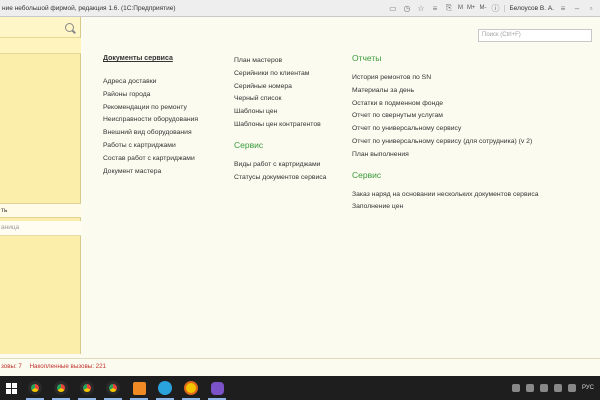  I want to click on panel-item: ть, so click(40, 210).